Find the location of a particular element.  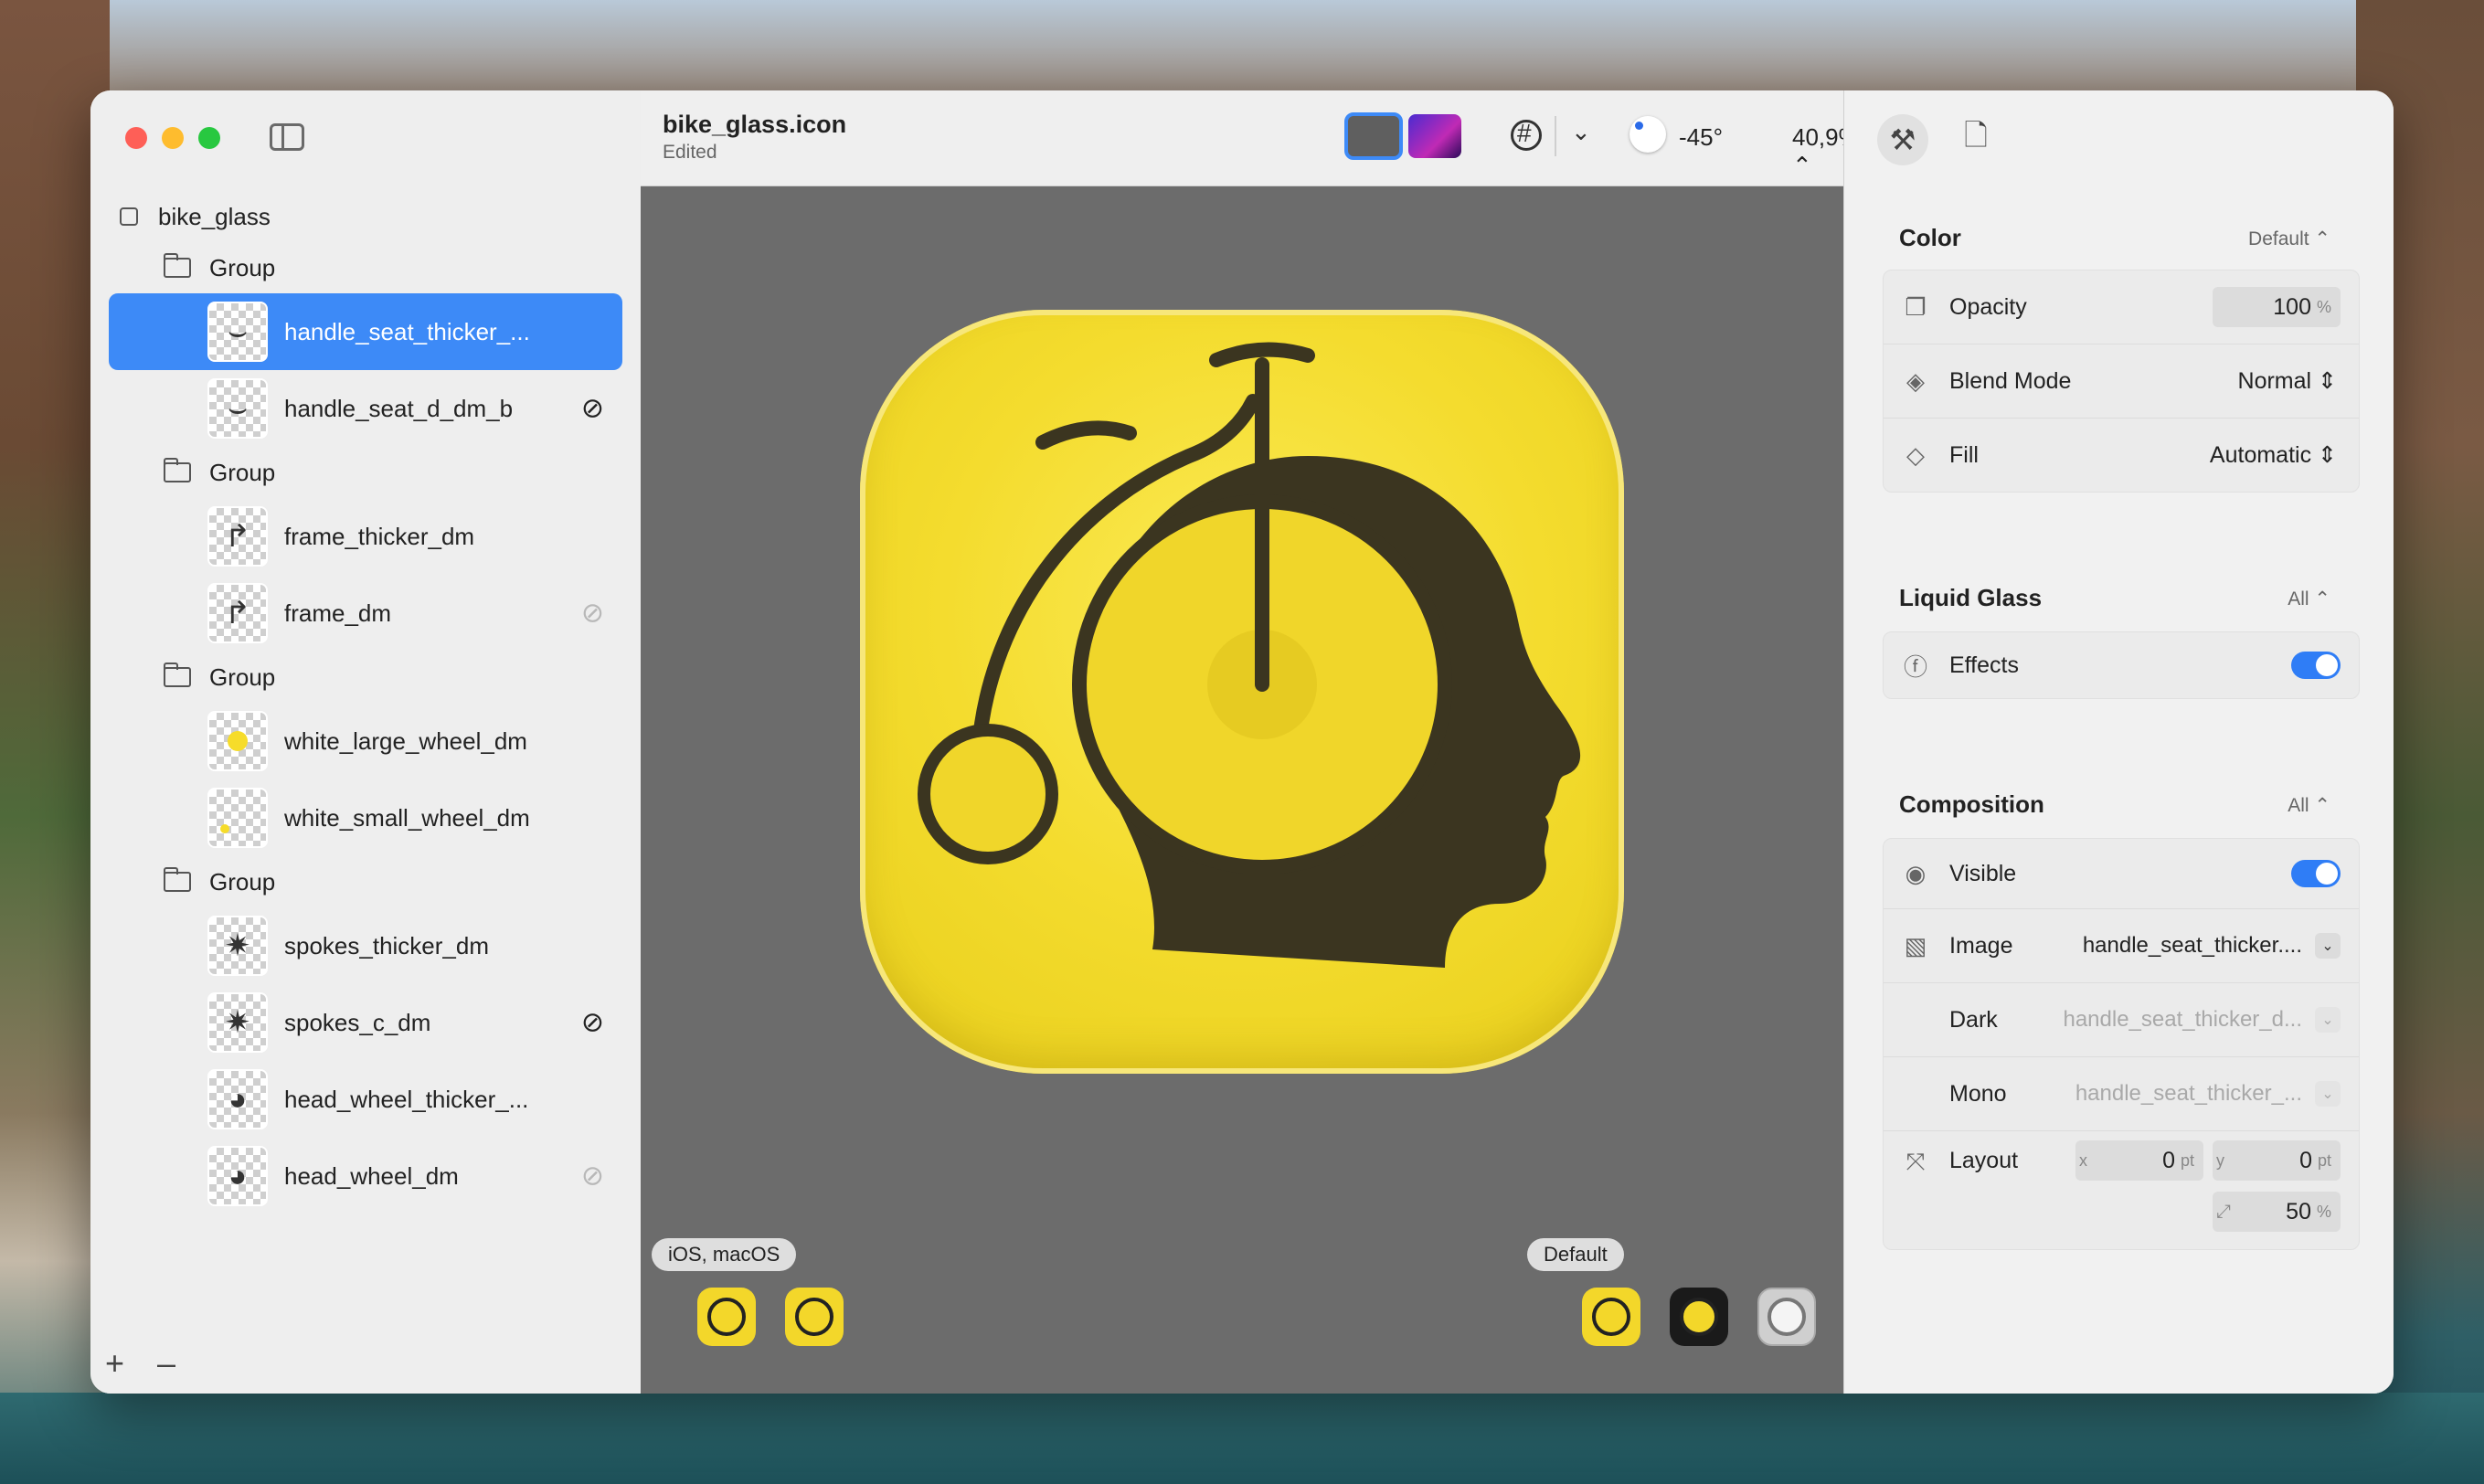

composition-selector: All ⌃ is located at coordinates (2309, 805).